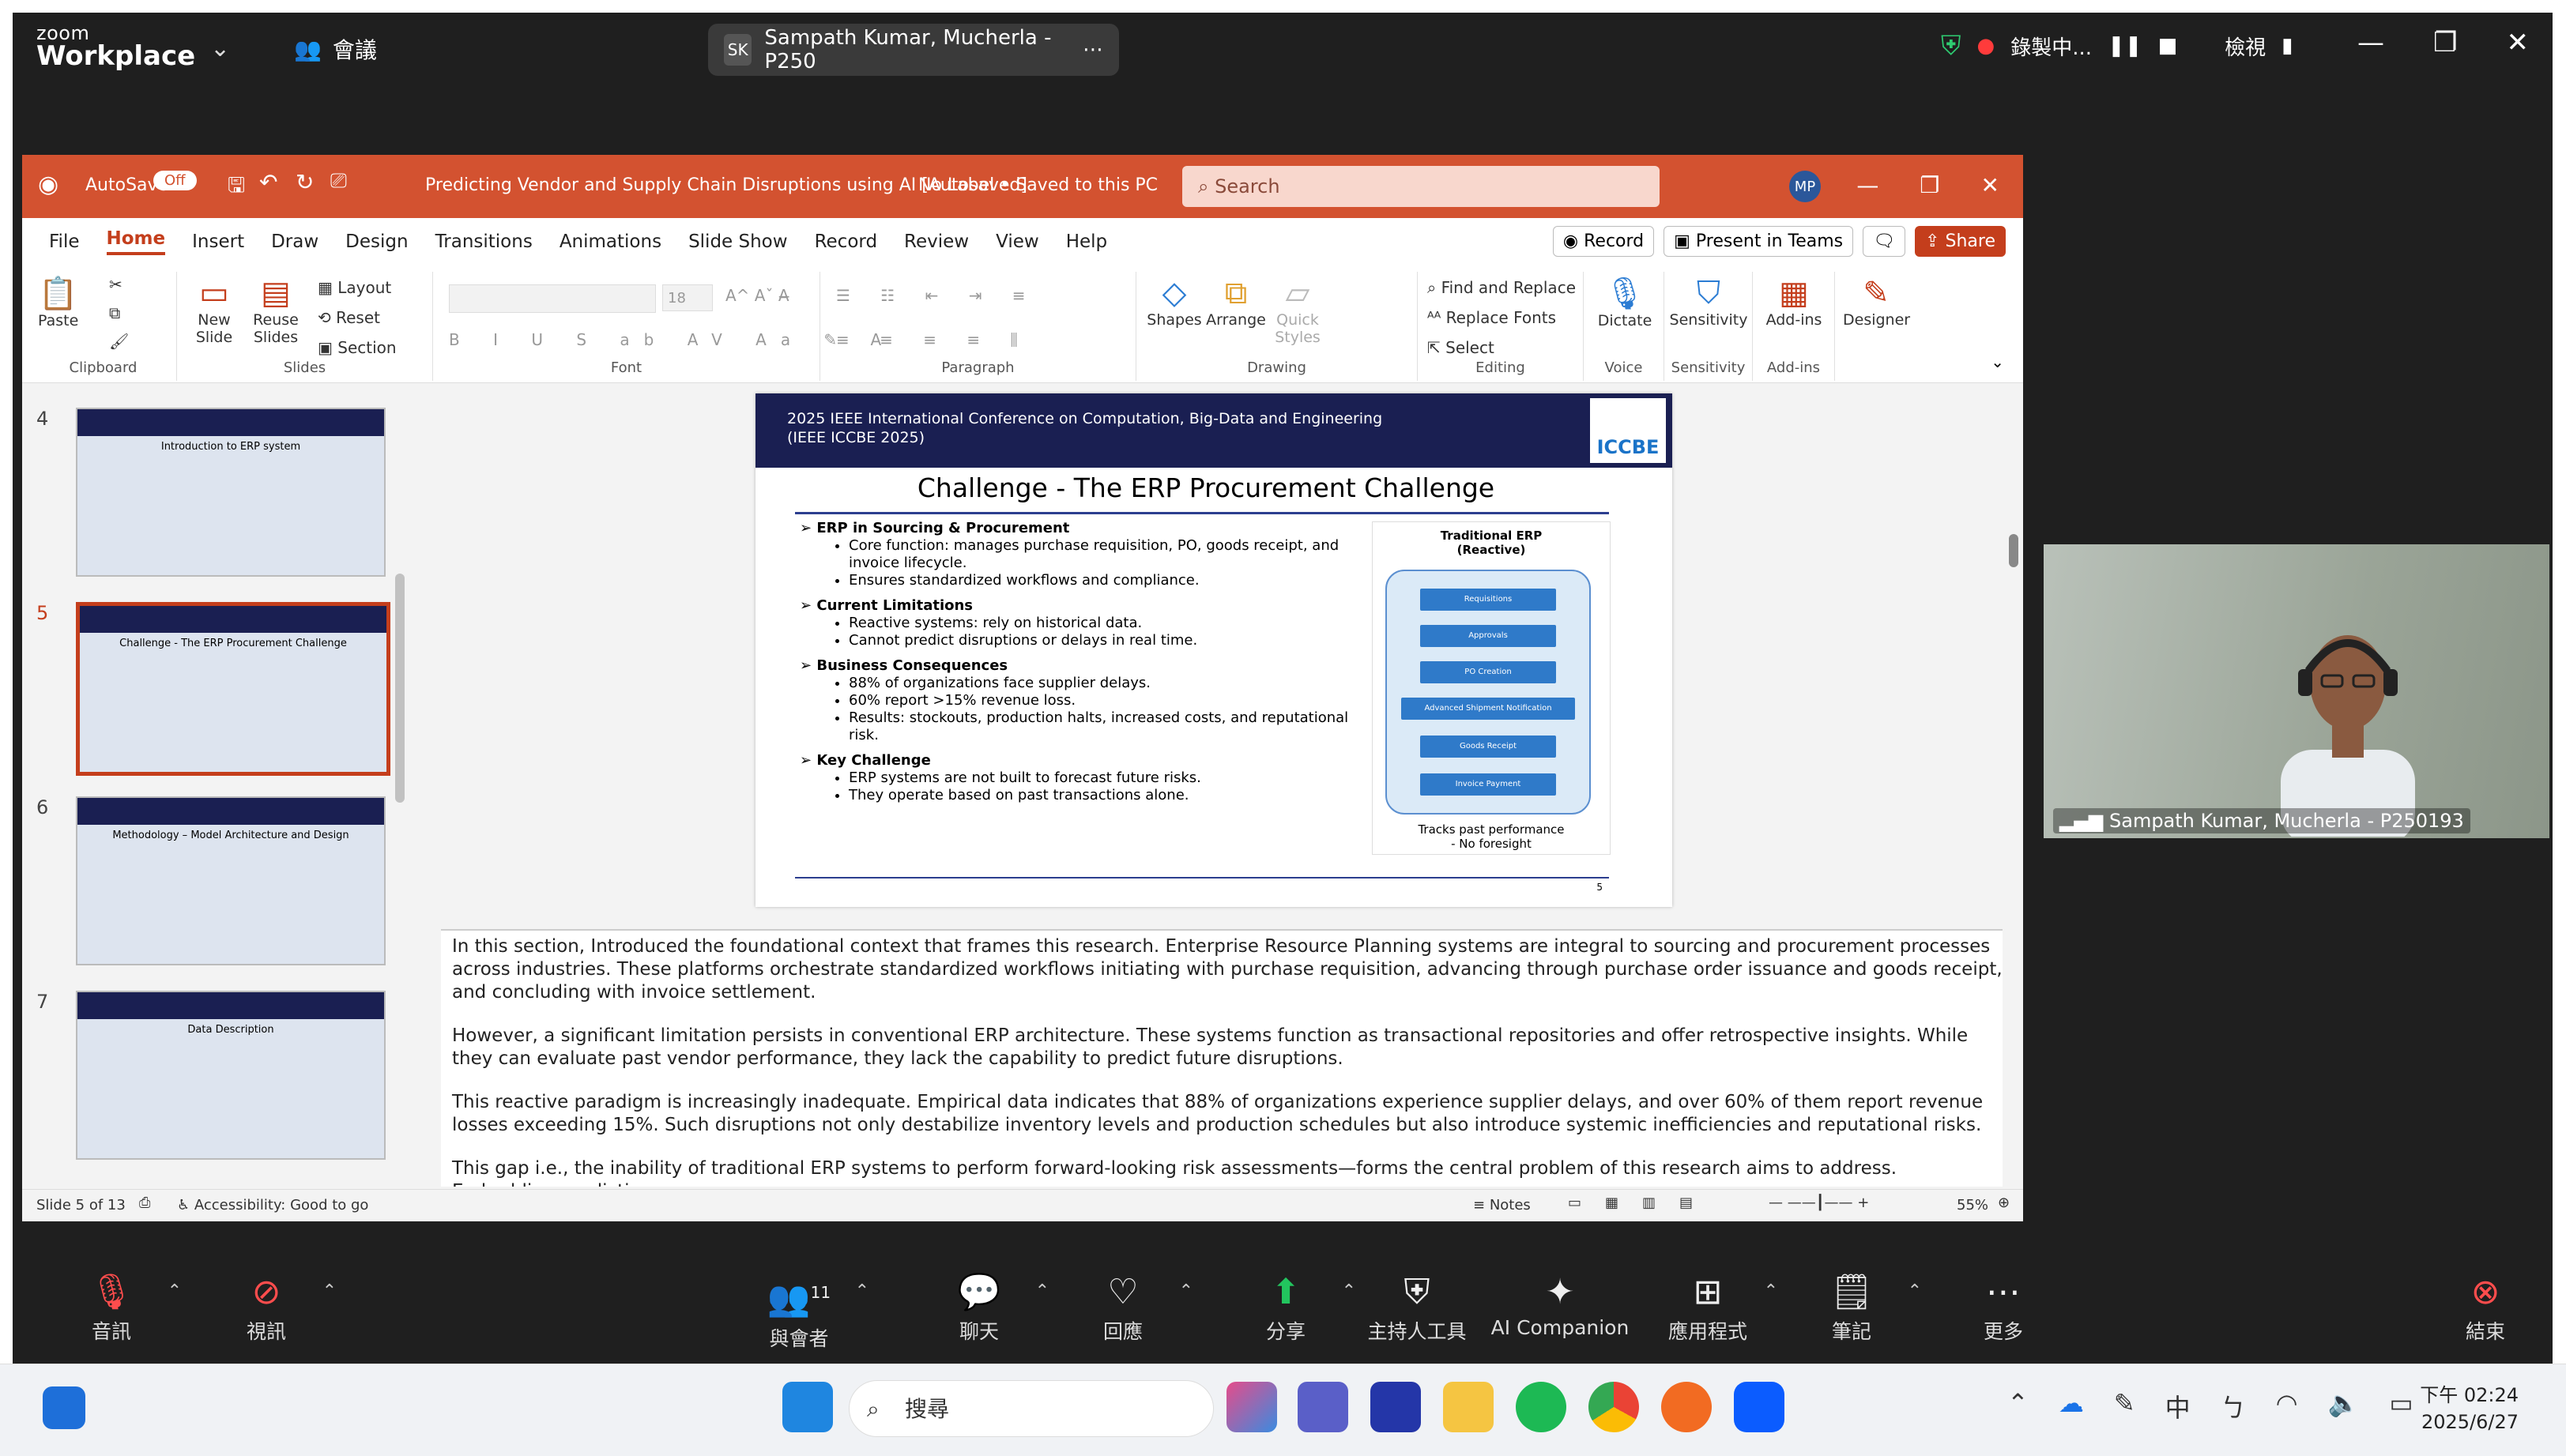 The width and height of the screenshot is (2566, 1456). Describe the element at coordinates (144, 1203) in the screenshot. I see `spelling-icon: ⎙` at that location.